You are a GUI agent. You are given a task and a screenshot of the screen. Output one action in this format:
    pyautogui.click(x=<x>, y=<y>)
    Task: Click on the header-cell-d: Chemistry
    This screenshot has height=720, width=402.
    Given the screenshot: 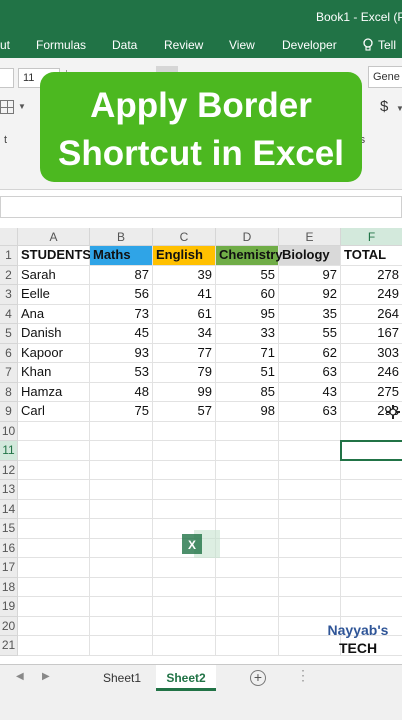 What is the action you would take?
    pyautogui.click(x=249, y=256)
    